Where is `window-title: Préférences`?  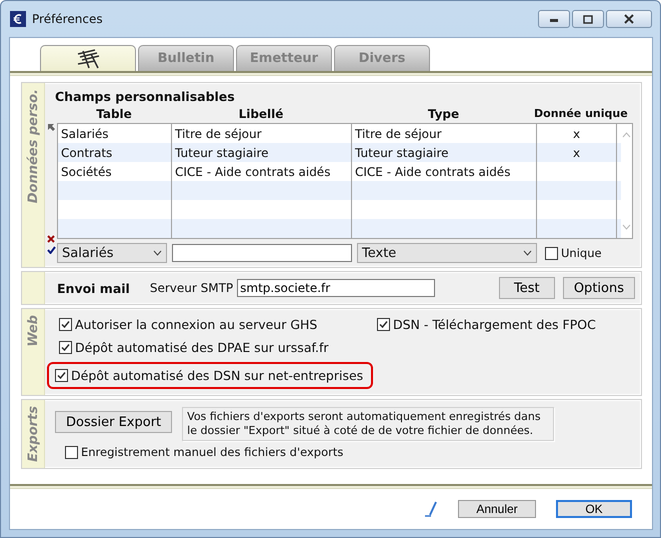 window-title: Préférences is located at coordinates (67, 19).